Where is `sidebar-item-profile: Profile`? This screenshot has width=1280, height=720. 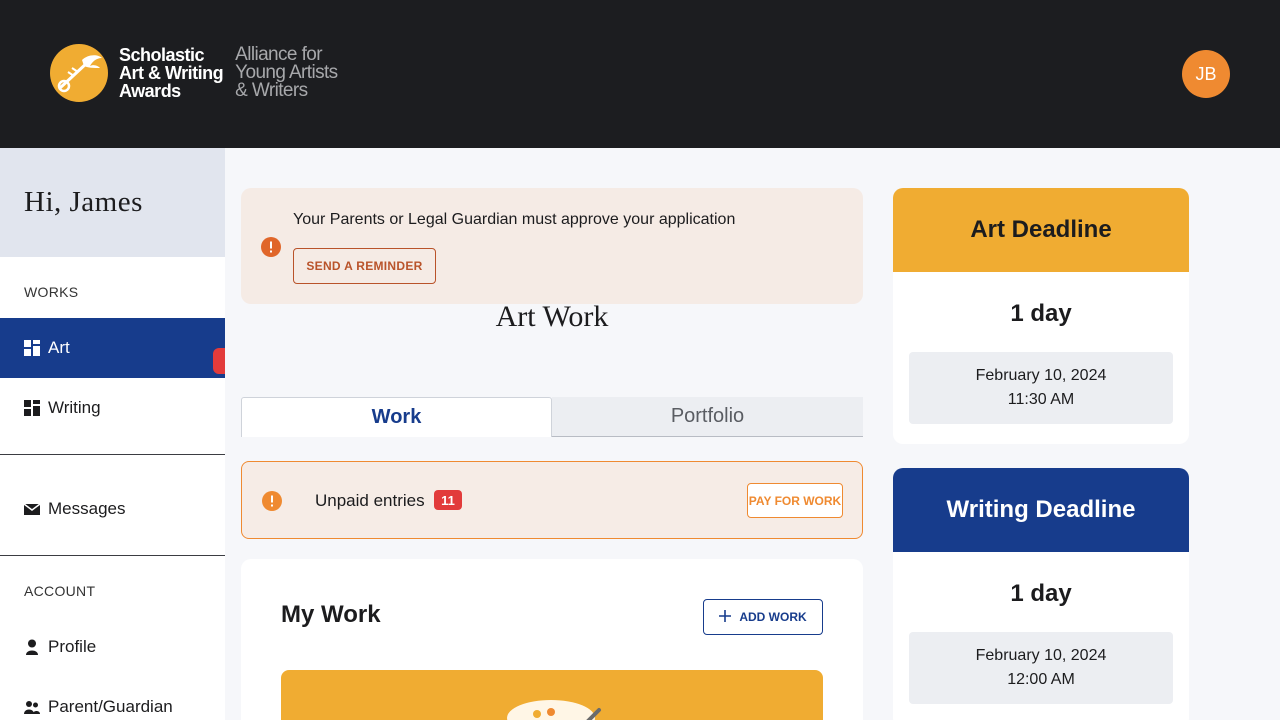
sidebar-item-profile: Profile is located at coordinates (112, 647).